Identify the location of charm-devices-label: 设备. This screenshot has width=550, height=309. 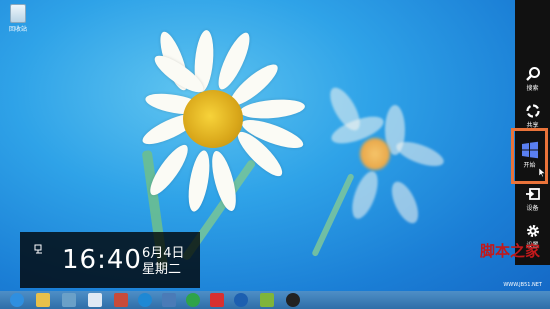
(532, 208).